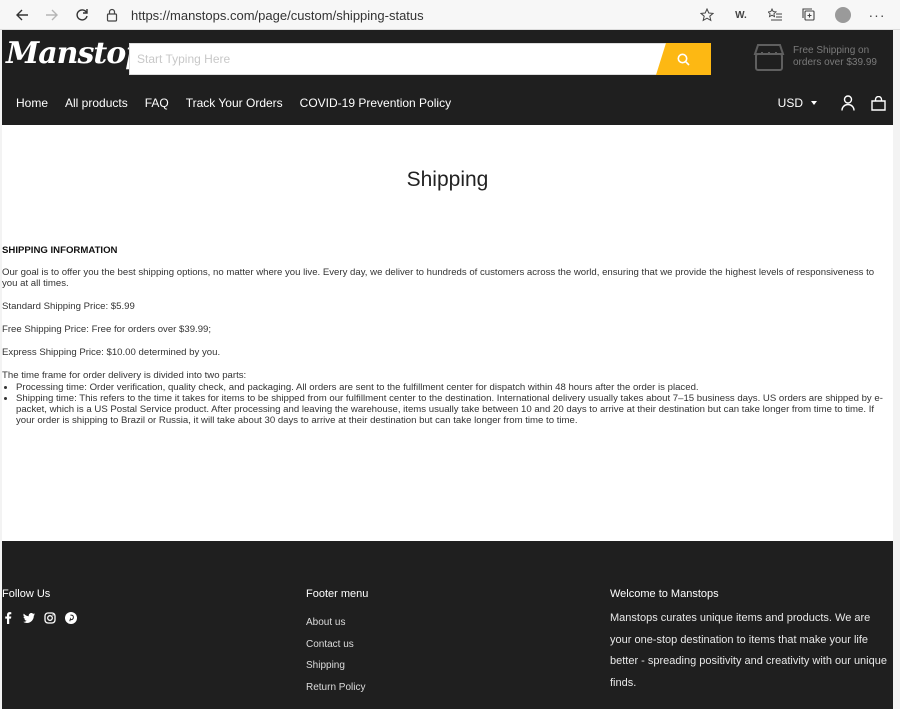 Image resolution: width=900 pixels, height=709 pixels. I want to click on currency-value: USD, so click(790, 103).